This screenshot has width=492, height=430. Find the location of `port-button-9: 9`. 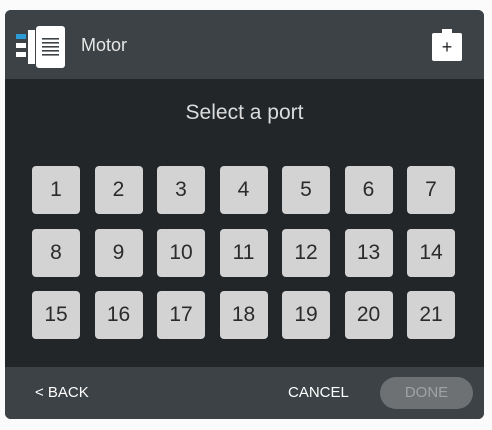

port-button-9: 9 is located at coordinates (118, 252).